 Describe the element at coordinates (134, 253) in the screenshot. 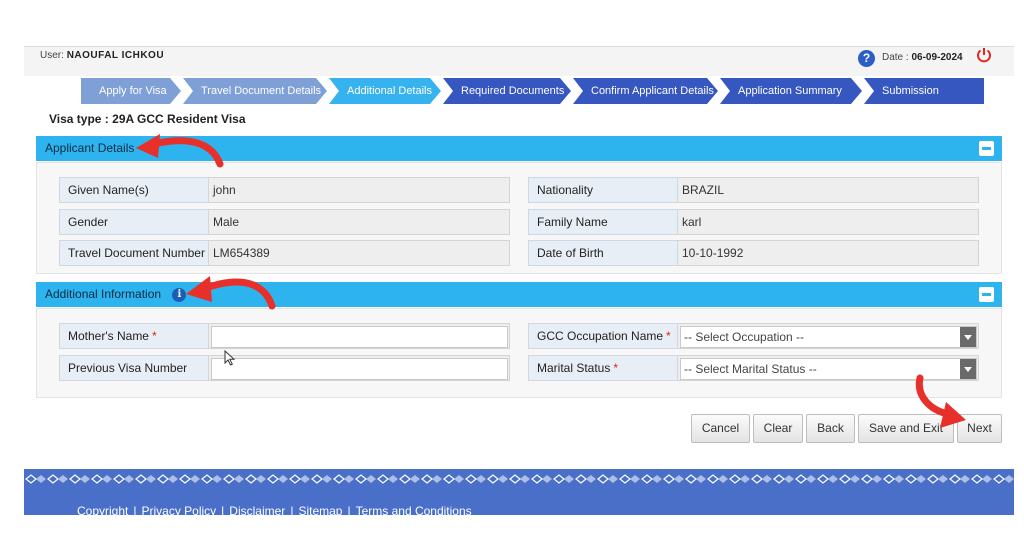

I see `travel-document-number-label: Travel Document Number` at that location.